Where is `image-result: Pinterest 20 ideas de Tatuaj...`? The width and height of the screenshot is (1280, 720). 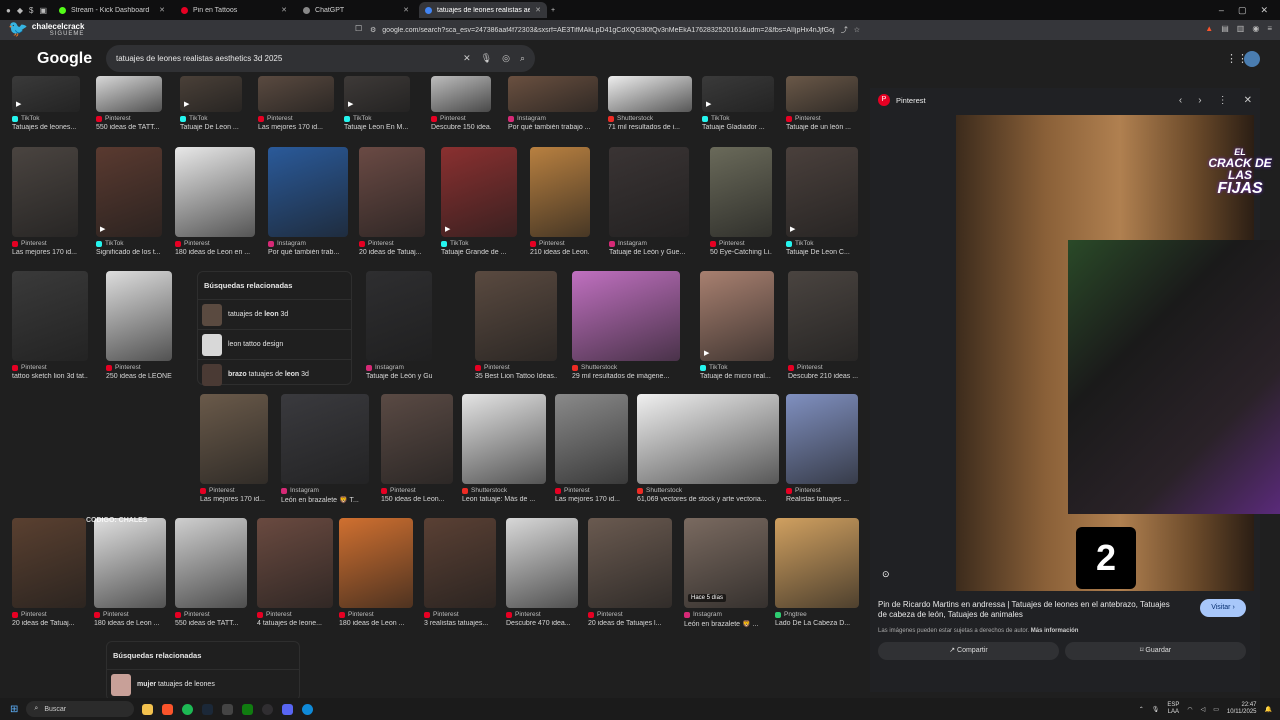
image-result: Pinterest 20 ideas de Tatuaj... is located at coordinates (392, 201).